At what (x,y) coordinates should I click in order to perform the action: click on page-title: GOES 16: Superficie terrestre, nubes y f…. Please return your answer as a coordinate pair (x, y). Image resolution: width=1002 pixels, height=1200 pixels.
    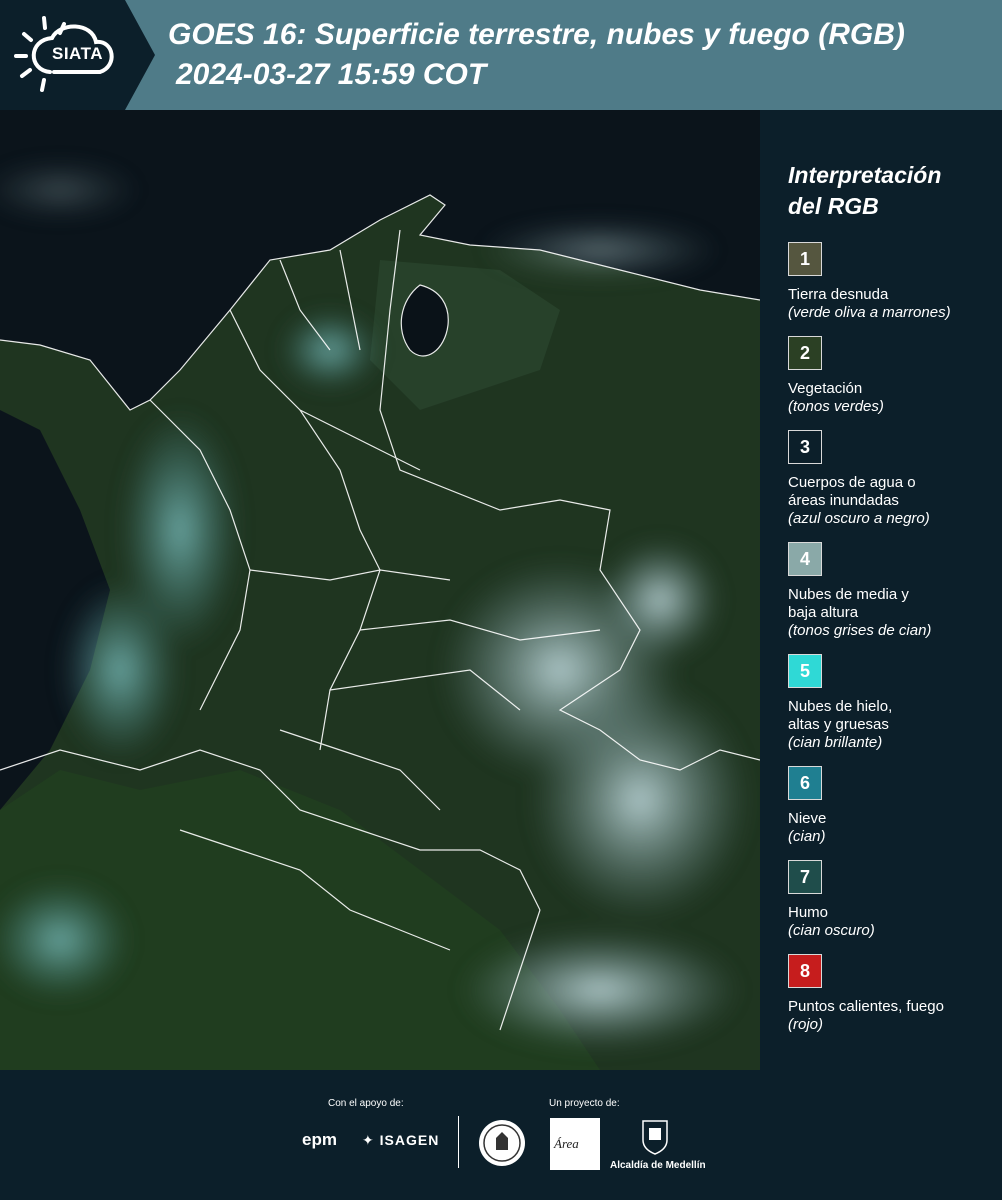
    Looking at the image, I should click on (536, 34).